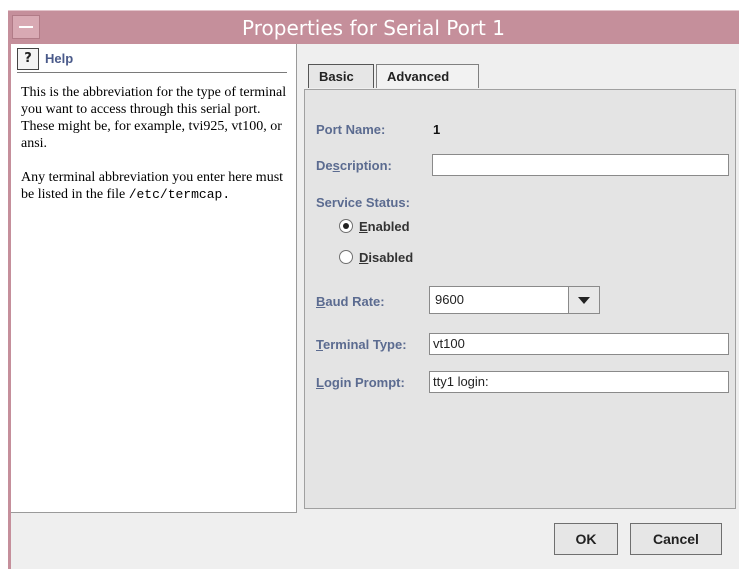 The height and width of the screenshot is (569, 739). I want to click on radio-unselected-icon, so click(346, 257).